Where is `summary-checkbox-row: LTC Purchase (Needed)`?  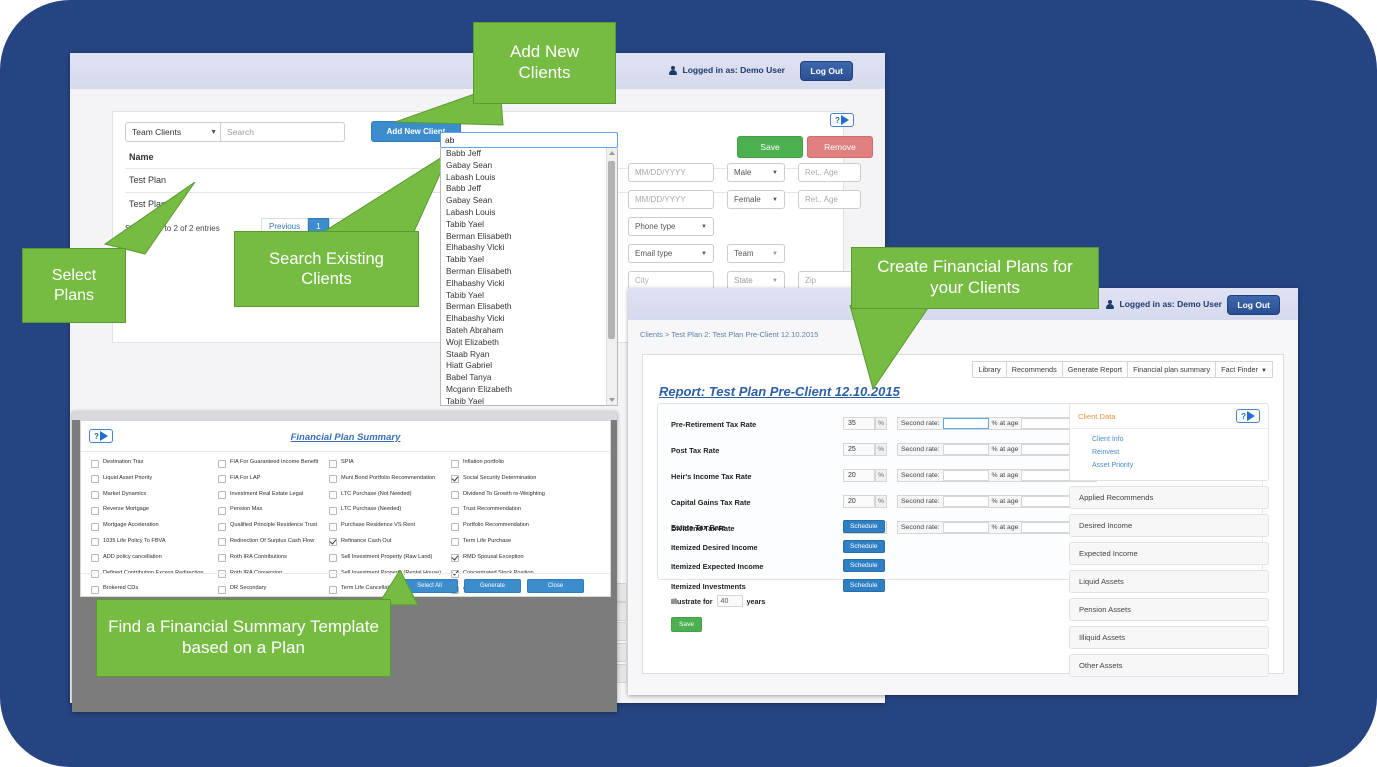
summary-checkbox-row: LTC Purchase (Needed) is located at coordinates (385, 510).